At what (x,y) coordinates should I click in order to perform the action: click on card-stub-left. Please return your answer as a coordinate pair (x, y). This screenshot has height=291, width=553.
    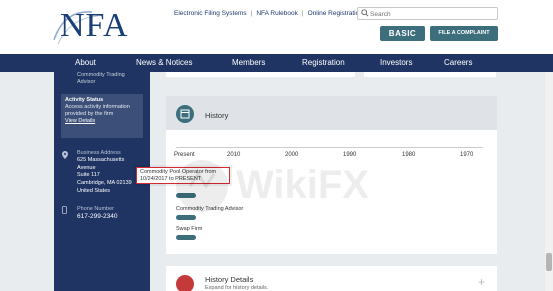
    Looking at the image, I should click on (260, 74).